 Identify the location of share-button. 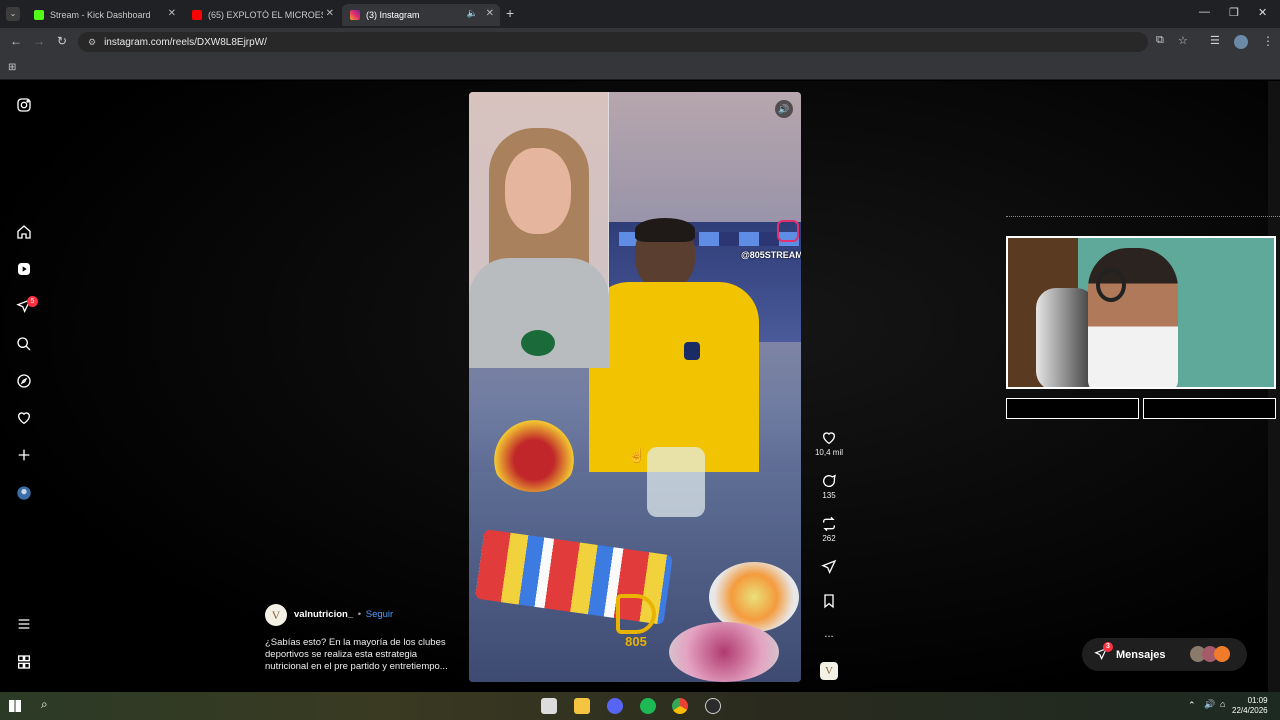
(829, 568).